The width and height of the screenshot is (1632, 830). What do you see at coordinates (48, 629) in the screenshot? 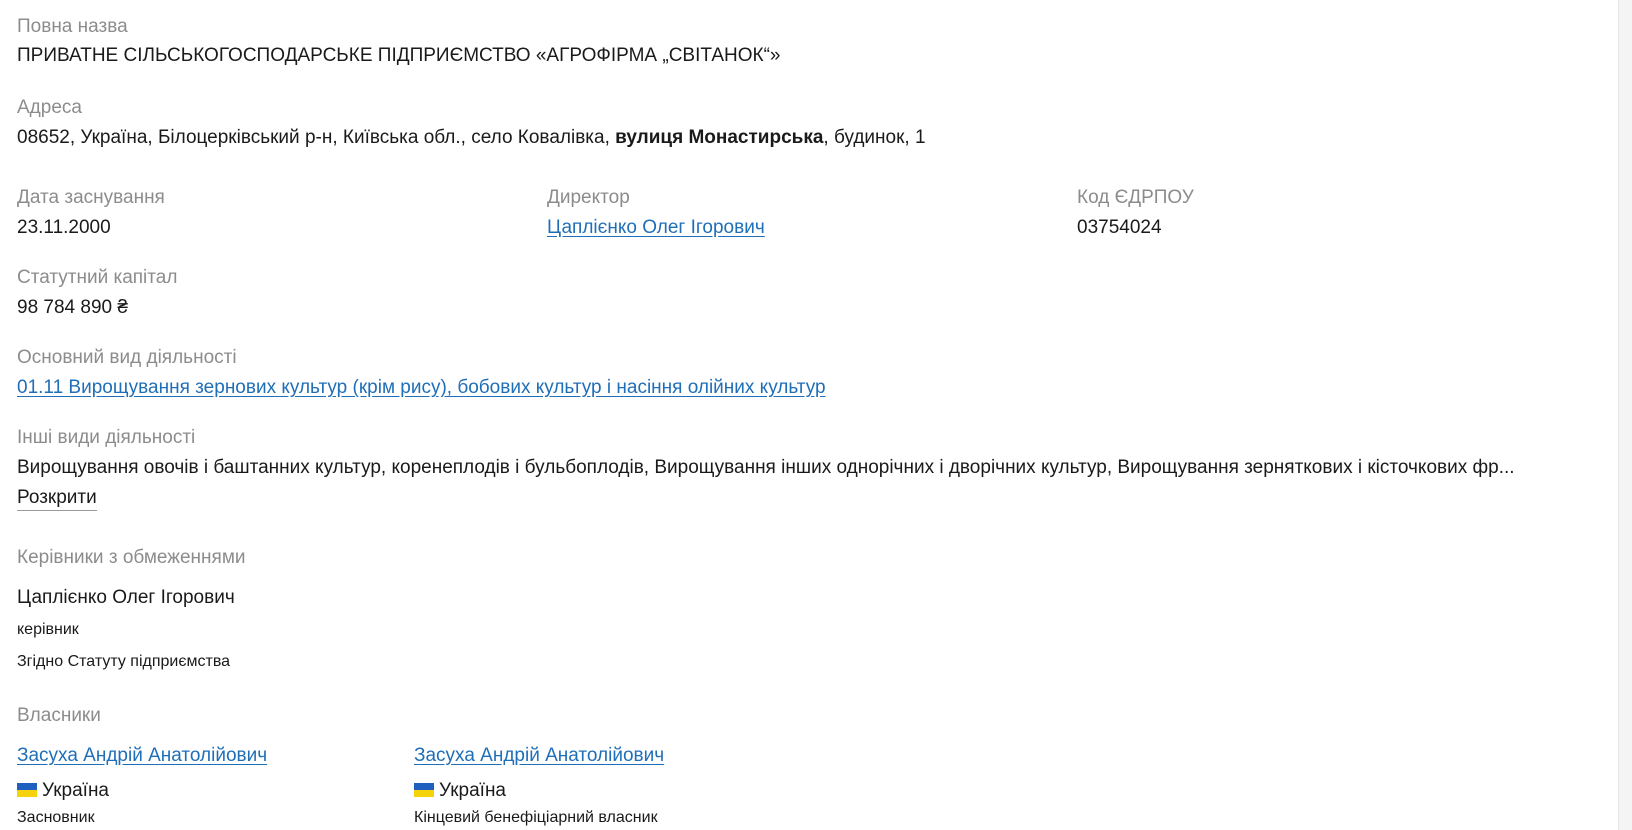
I see `manager-role: керівник` at bounding box center [48, 629].